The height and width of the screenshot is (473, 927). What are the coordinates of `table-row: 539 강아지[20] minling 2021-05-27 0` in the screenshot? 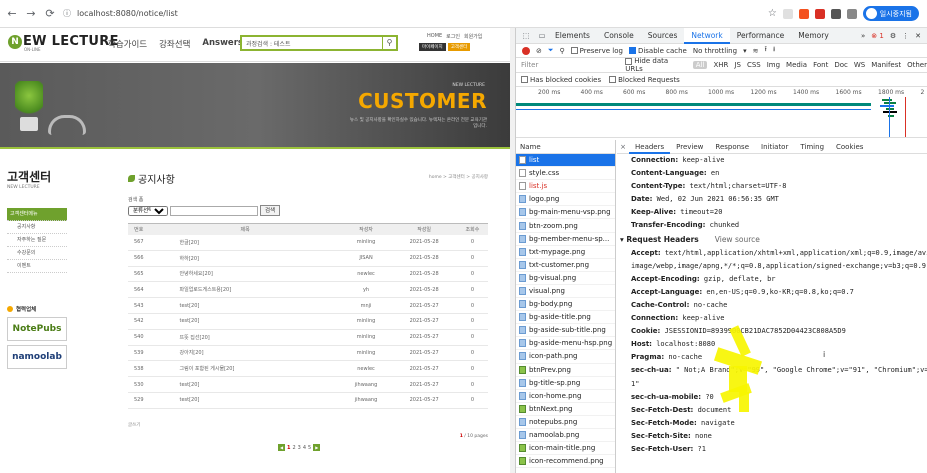 It's located at (308, 353).